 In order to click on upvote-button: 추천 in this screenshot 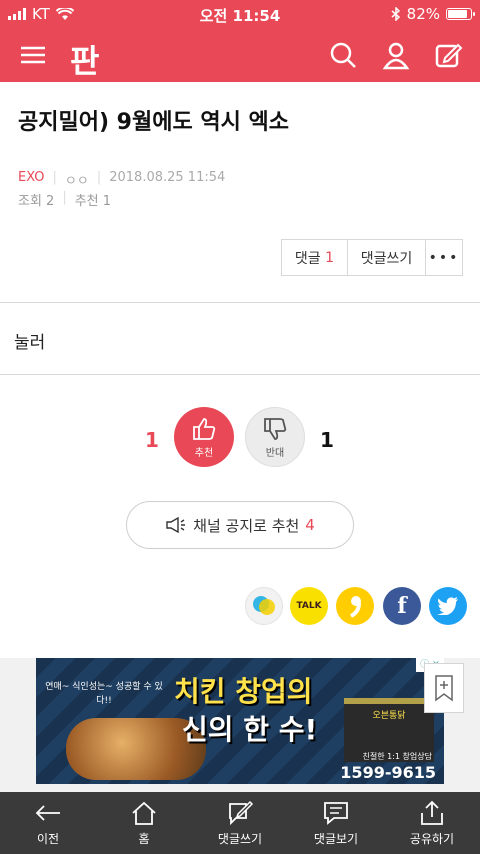, I will do `click(204, 437)`.